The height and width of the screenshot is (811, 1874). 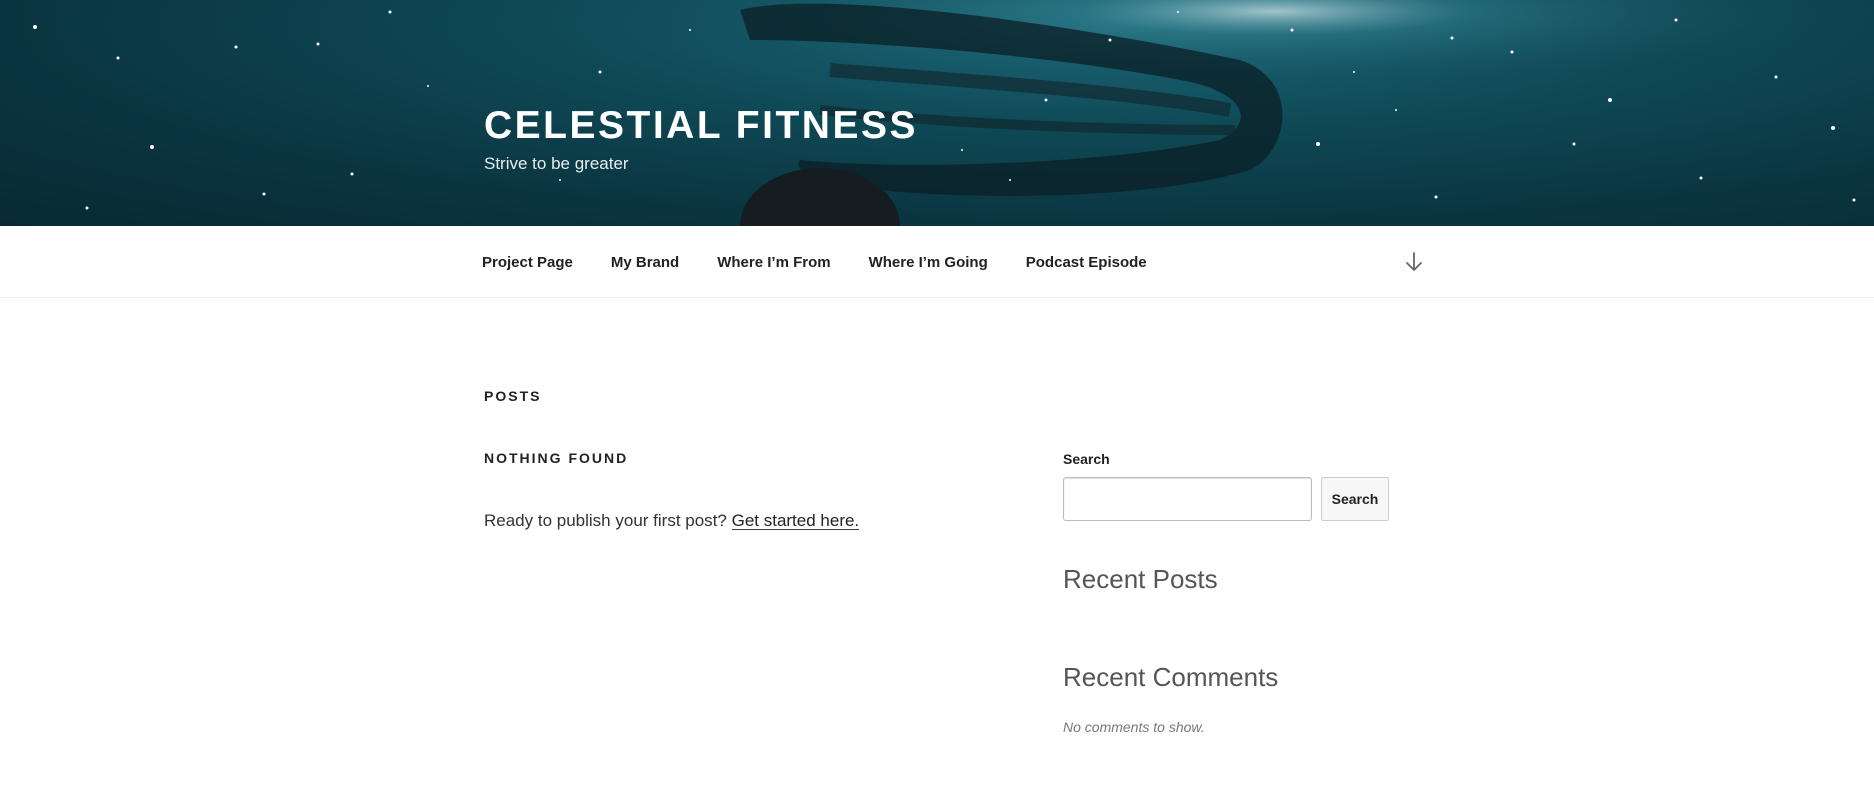 I want to click on nav-item-project-page: Project Page, so click(x=527, y=262).